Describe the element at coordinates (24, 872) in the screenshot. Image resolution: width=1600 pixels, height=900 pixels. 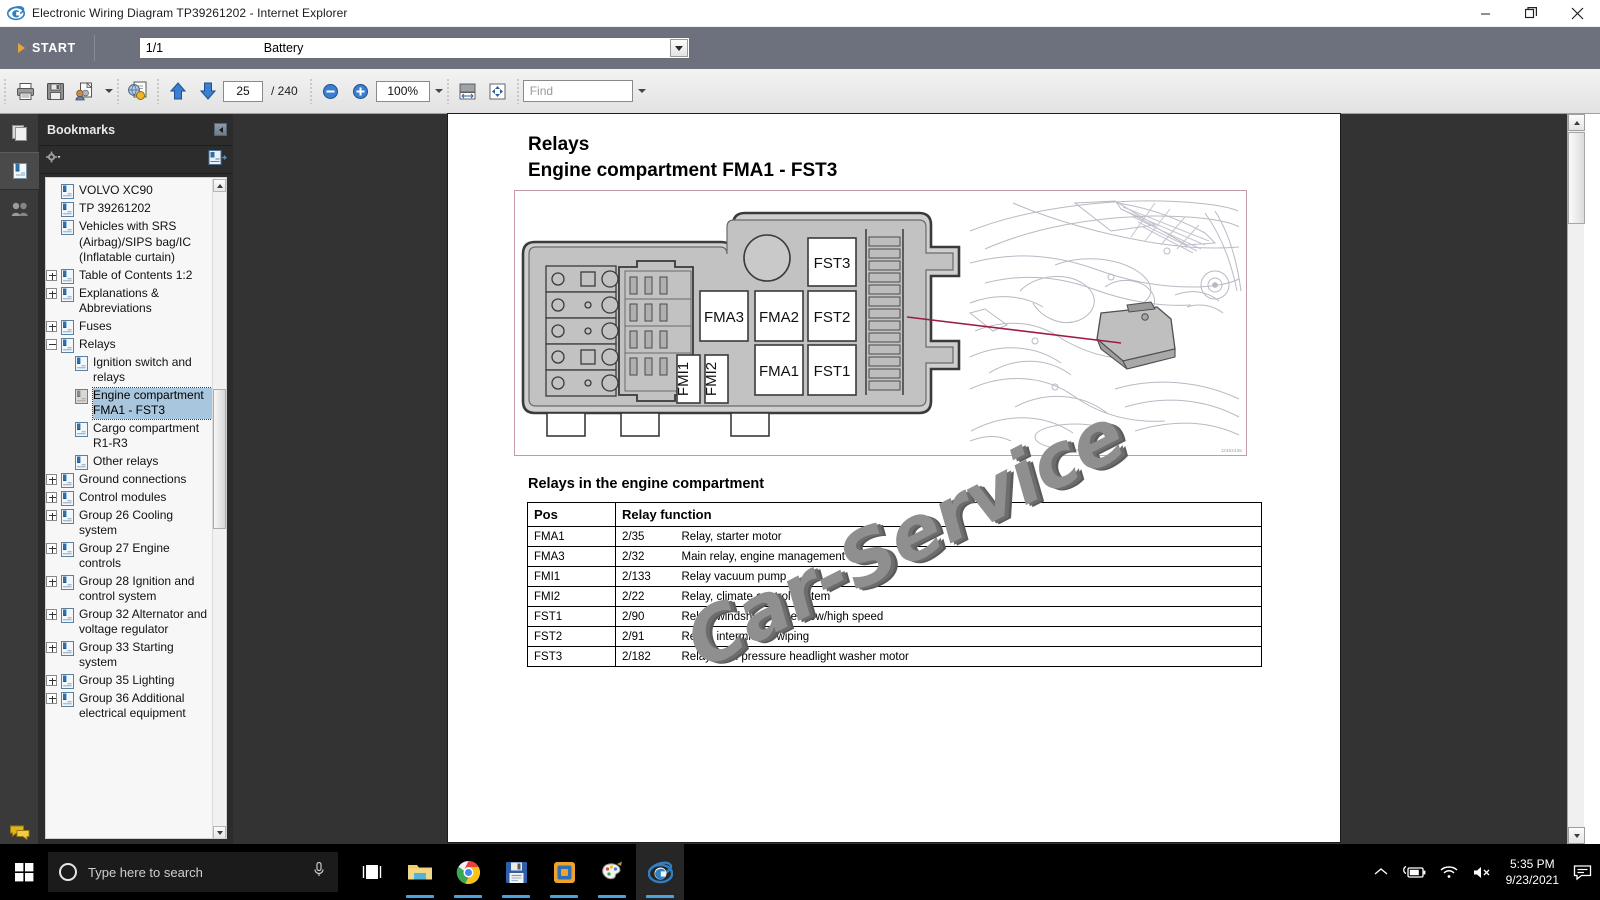
I see `windows-start-icon` at that location.